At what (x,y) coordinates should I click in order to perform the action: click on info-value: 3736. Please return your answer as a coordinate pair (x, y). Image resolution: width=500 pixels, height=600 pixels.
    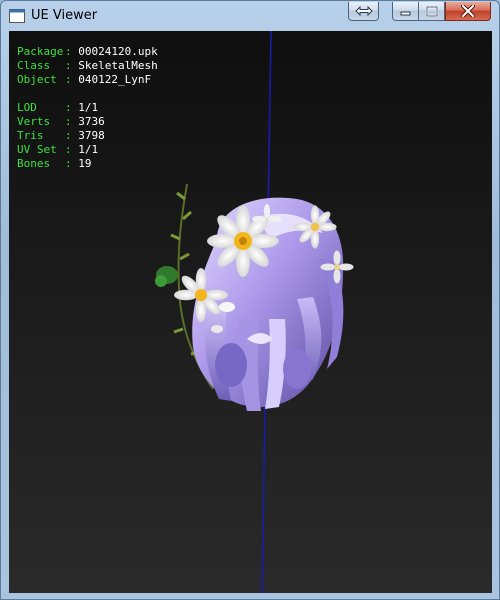
    Looking at the image, I should click on (91, 121).